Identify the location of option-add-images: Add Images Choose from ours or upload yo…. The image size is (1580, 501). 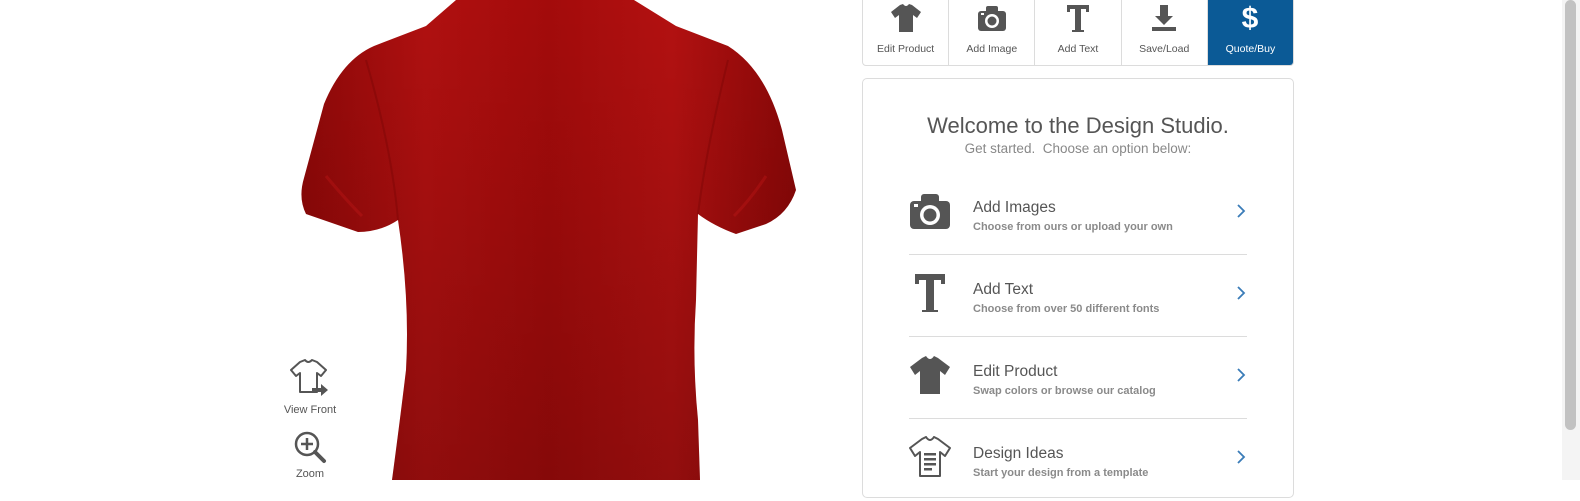
(1078, 214).